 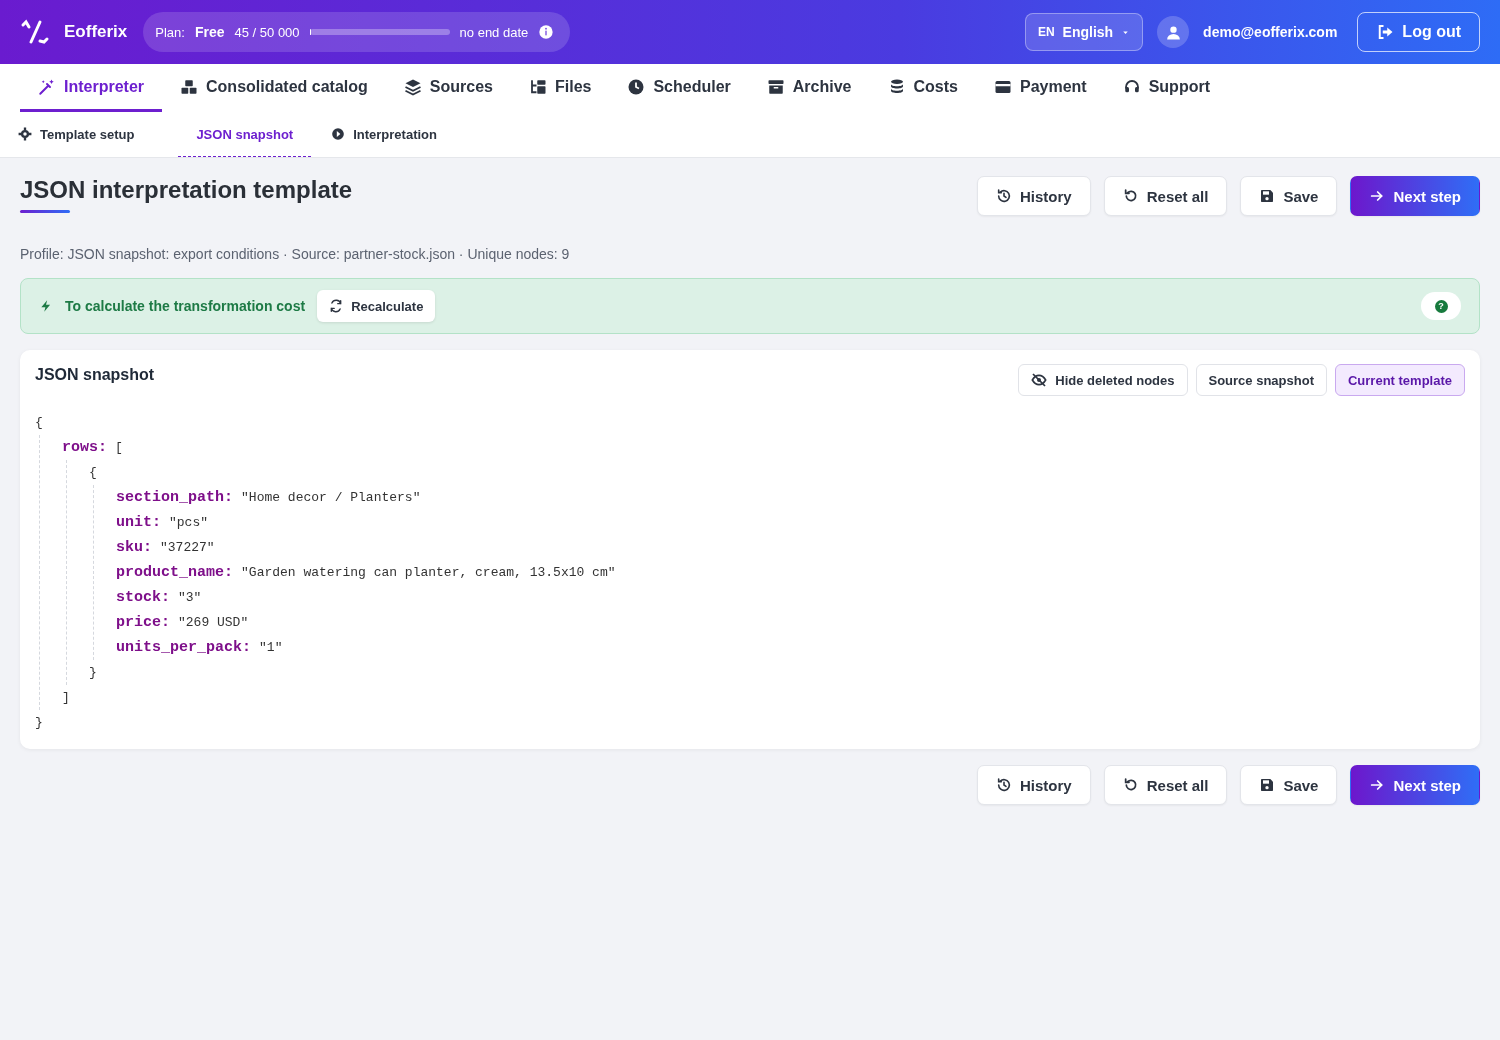 I want to click on language-select: EN English, so click(x=1084, y=32).